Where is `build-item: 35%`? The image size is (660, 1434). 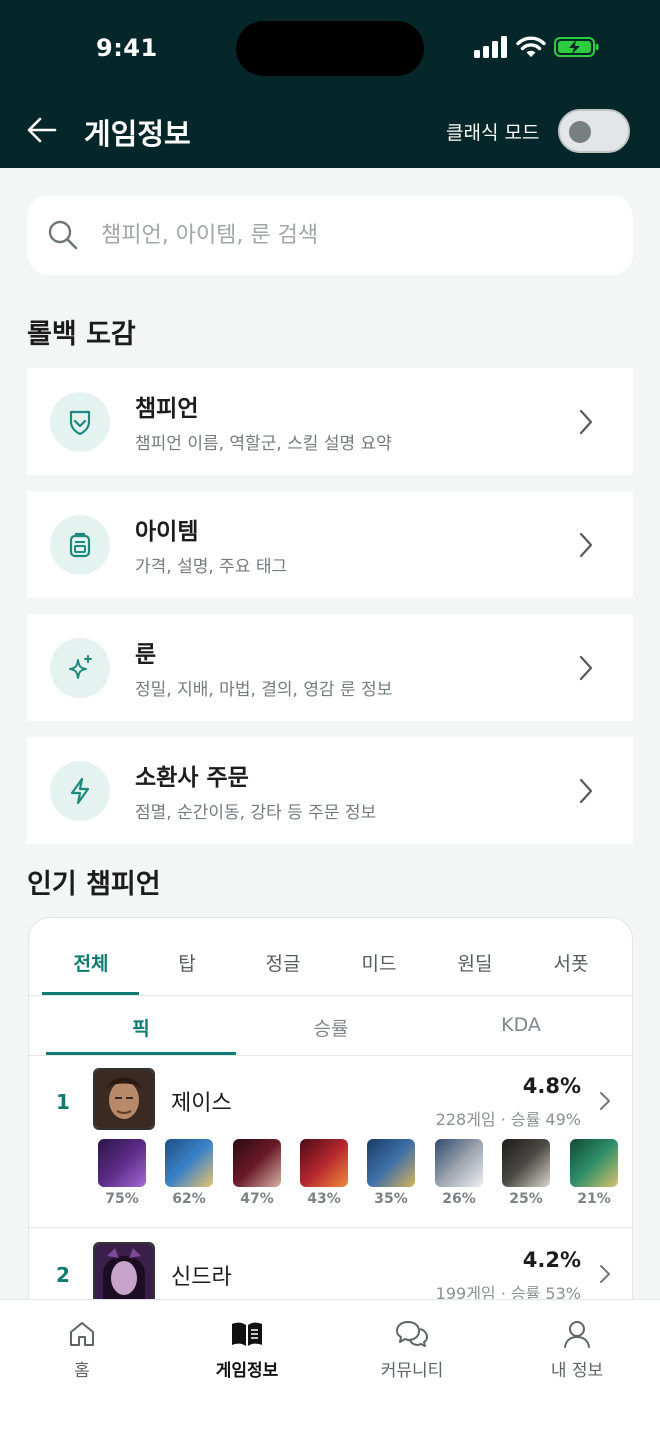
build-item: 35% is located at coordinates (391, 1173).